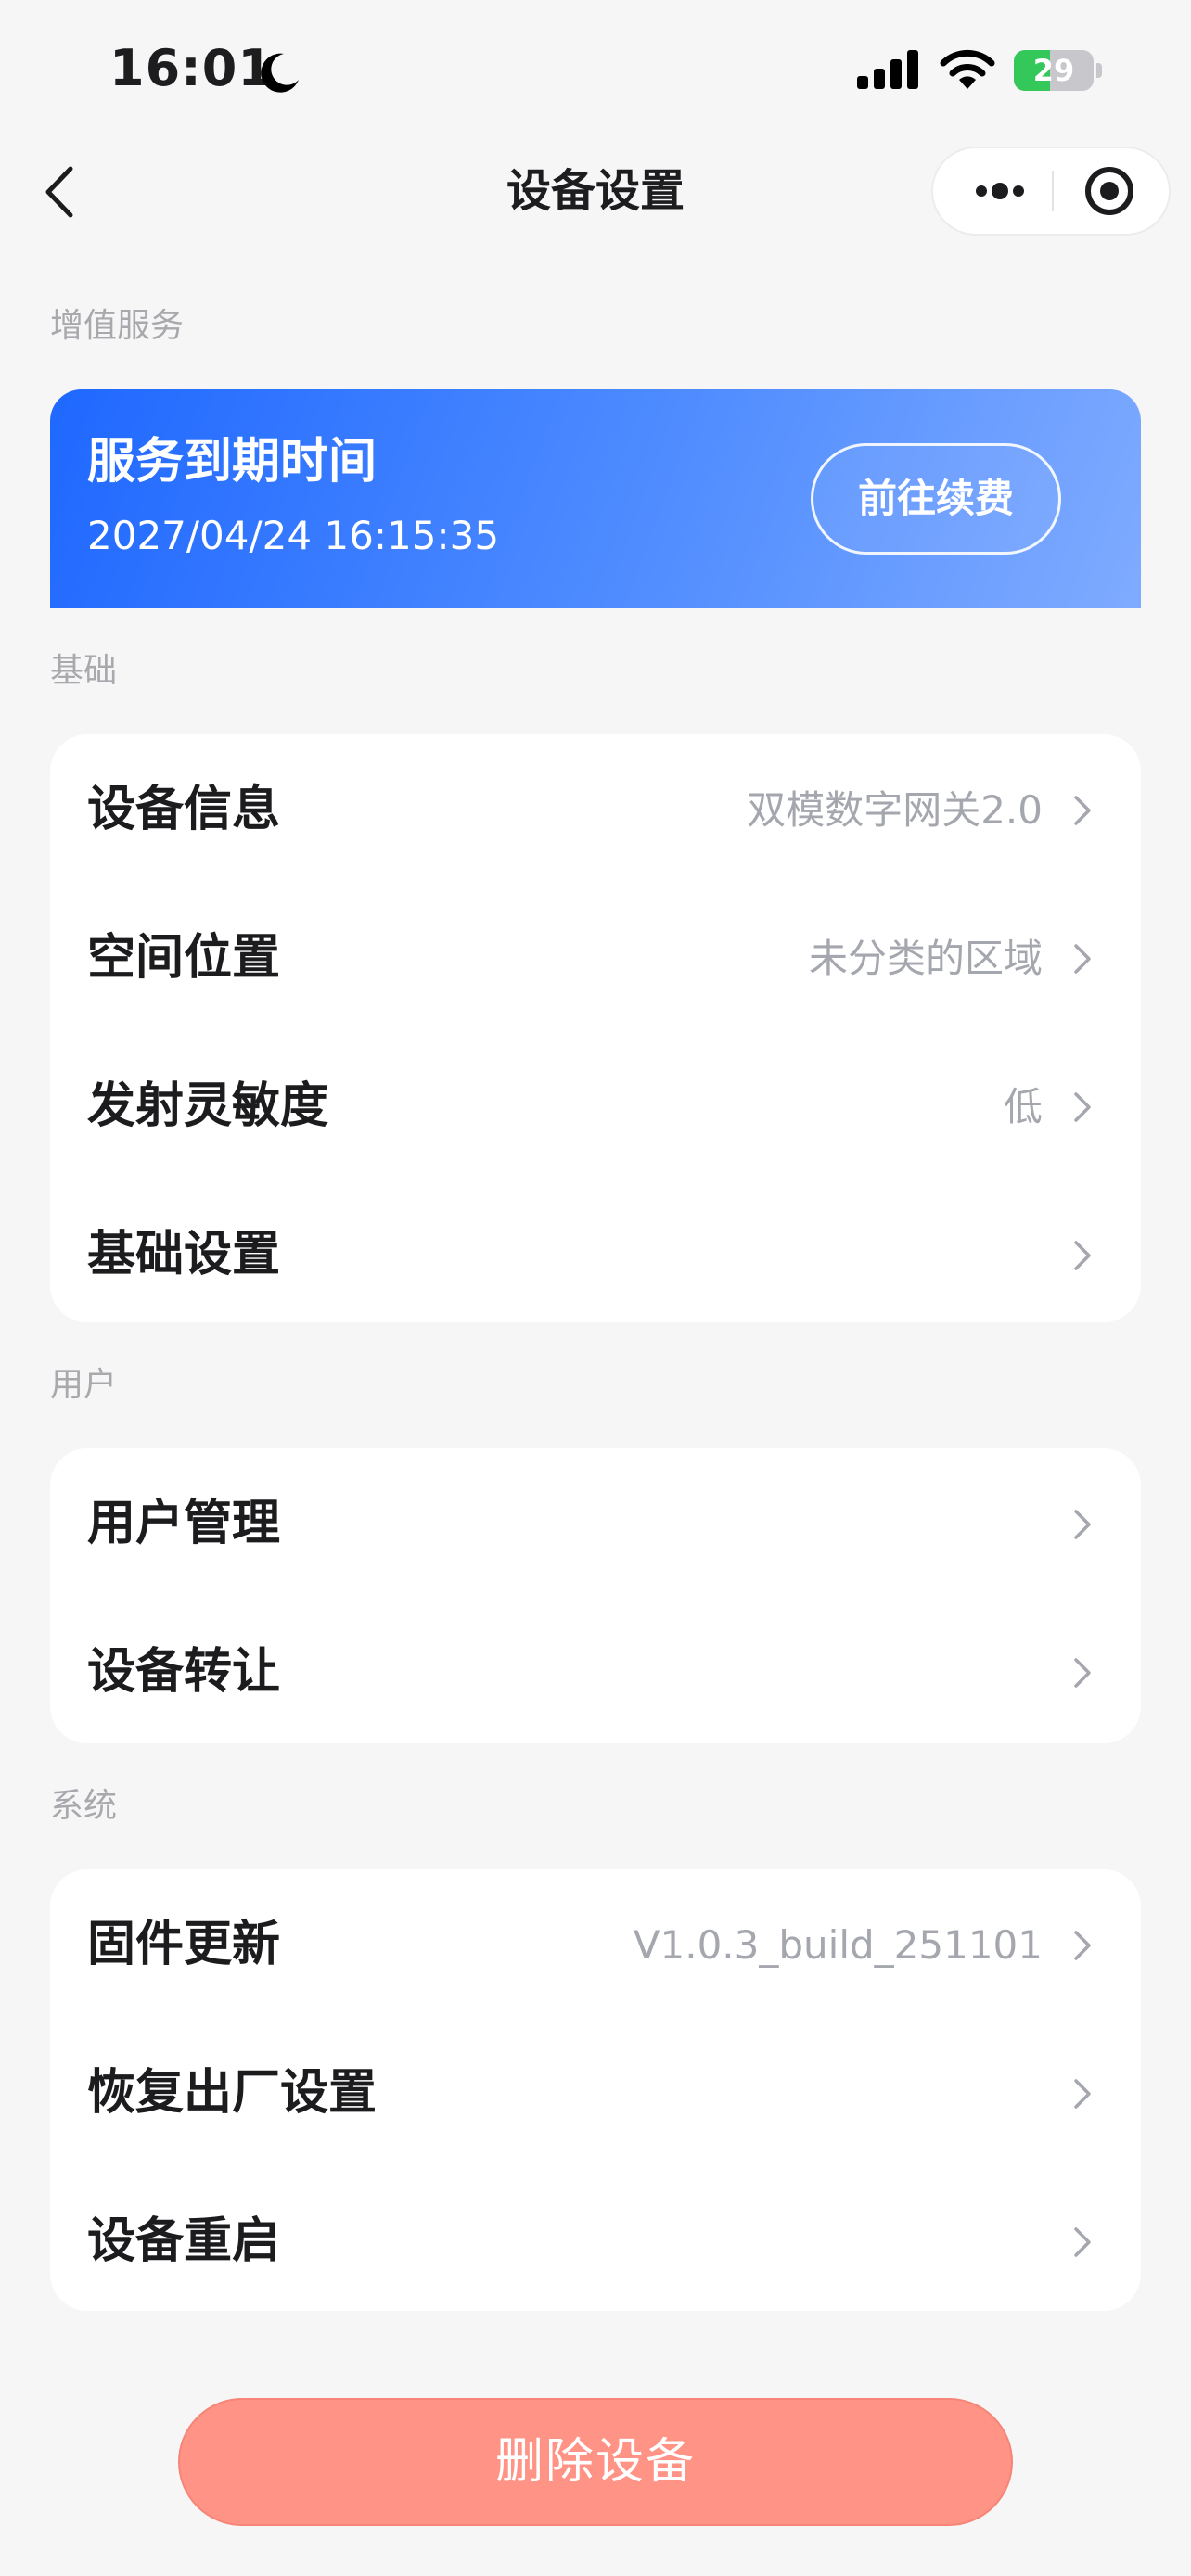 This screenshot has height=2576, width=1191. I want to click on capsule-divider, so click(1053, 191).